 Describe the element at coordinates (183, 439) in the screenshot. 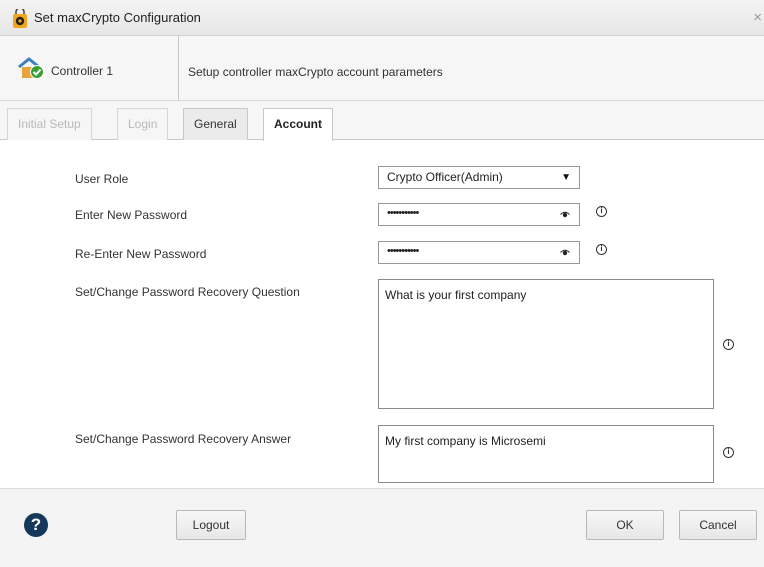

I see `recovery-answer-label: Set/Change Password Recovery Answer` at that location.